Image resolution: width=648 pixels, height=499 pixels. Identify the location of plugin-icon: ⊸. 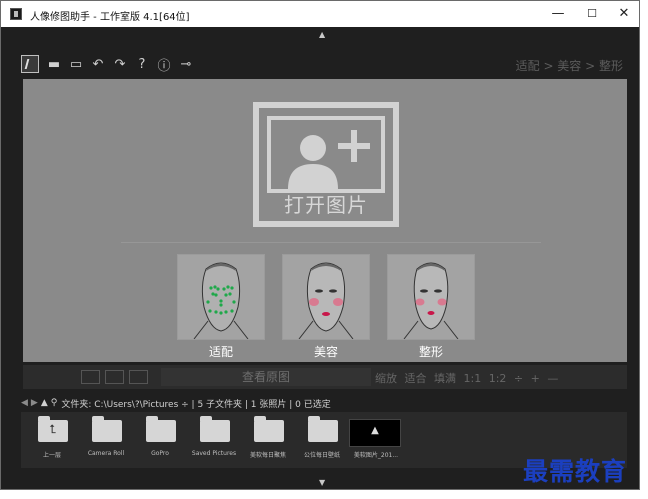
(186, 64).